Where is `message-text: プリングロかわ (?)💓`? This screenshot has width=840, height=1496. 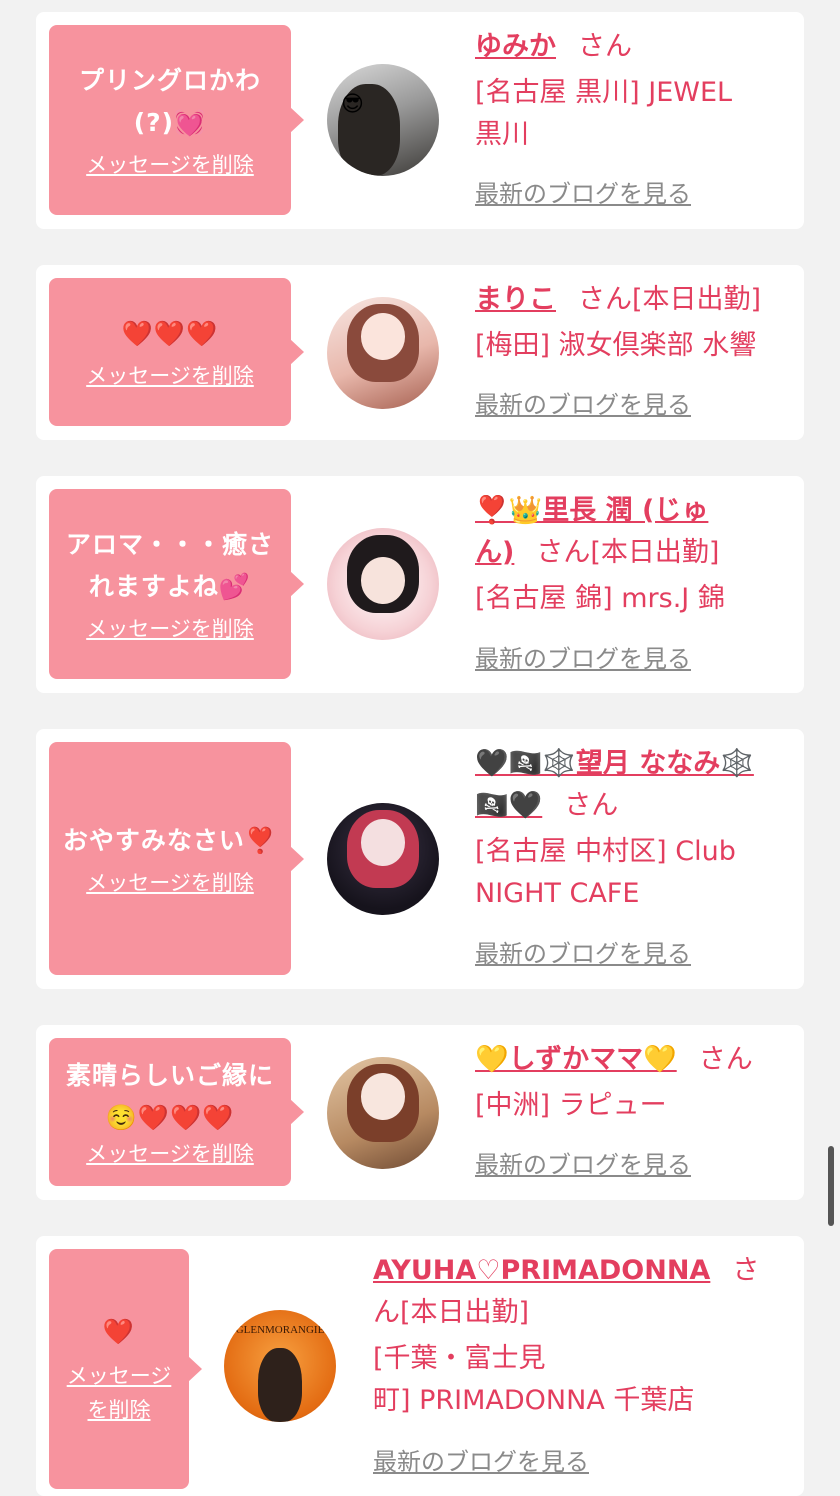
message-text: プリングロかわ (?)💓 is located at coordinates (170, 102).